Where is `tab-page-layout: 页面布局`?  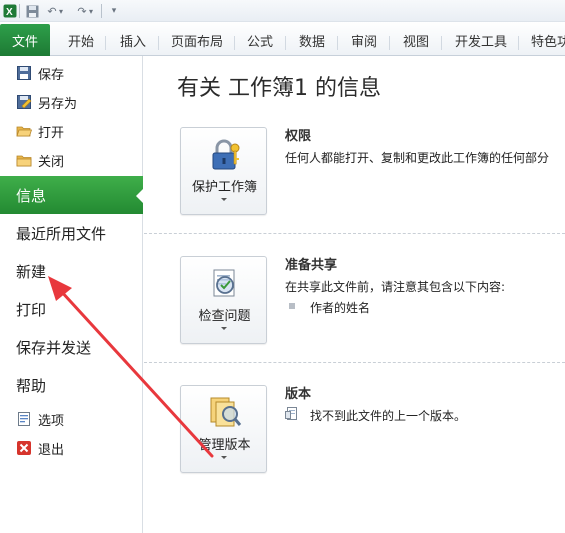
tab-page-layout: 页面布局 is located at coordinates (197, 40).